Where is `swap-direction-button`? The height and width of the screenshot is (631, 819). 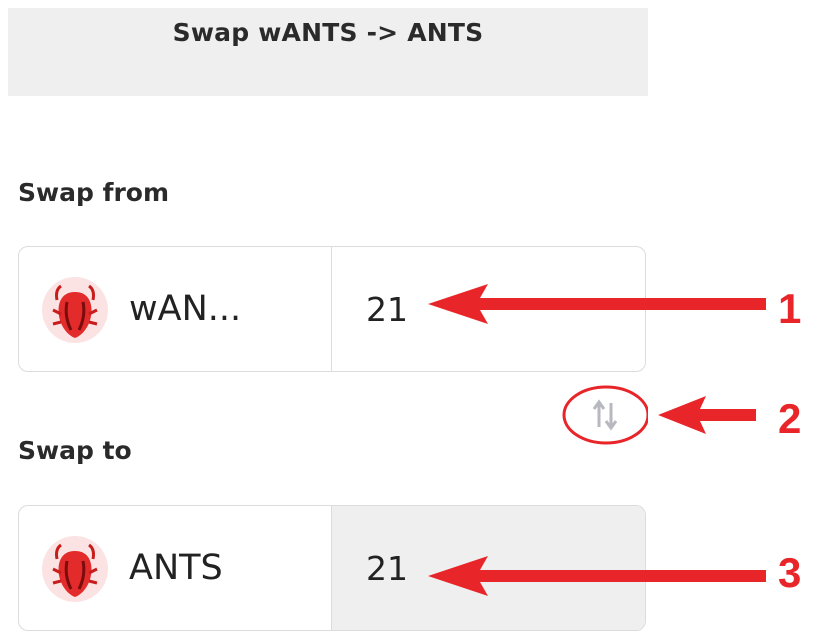 swap-direction-button is located at coordinates (606, 415).